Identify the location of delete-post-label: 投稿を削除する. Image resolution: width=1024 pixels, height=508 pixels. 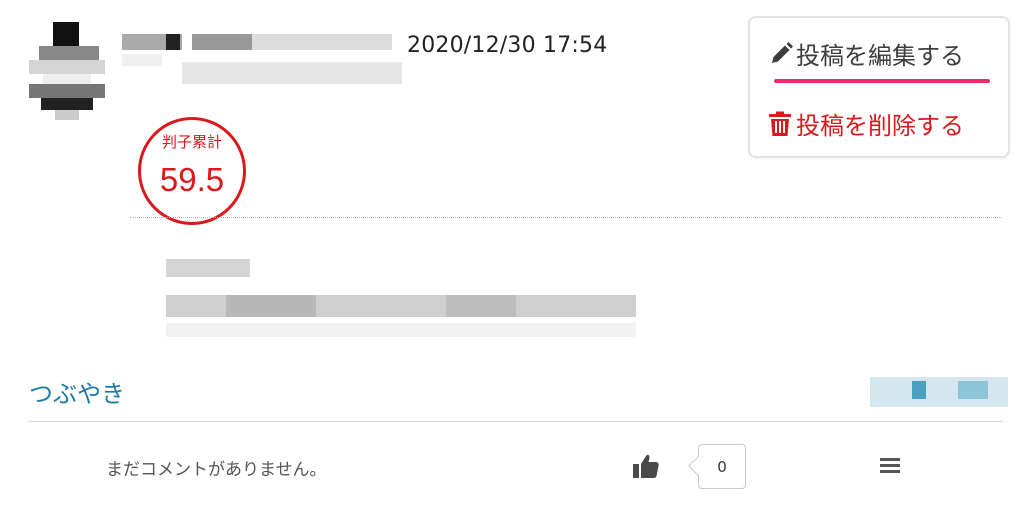
(880, 126).